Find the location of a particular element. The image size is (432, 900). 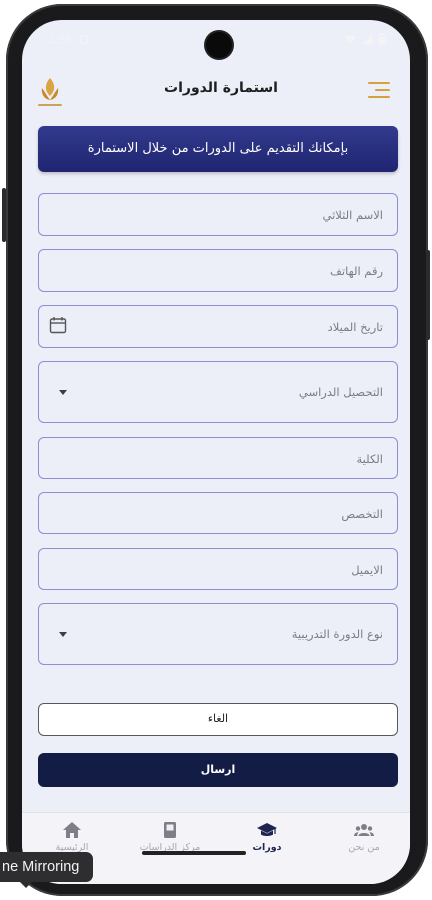

education-placeholder: التحصيل الدراسي is located at coordinates (340, 392).